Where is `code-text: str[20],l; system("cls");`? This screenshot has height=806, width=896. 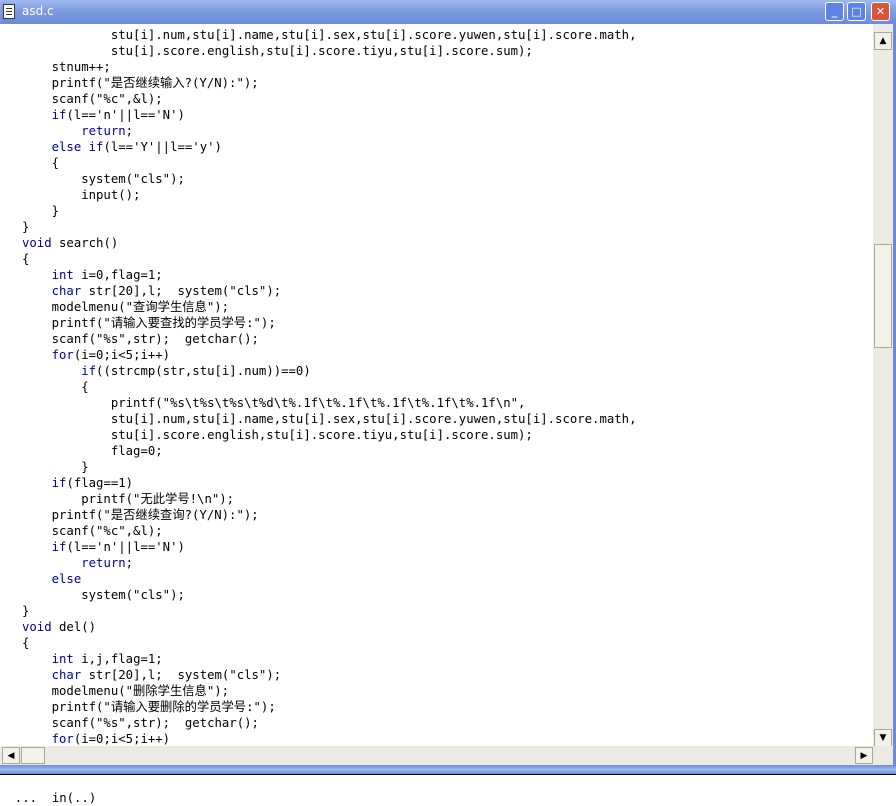
code-text: str[20],l; system("cls"); is located at coordinates (181, 675).